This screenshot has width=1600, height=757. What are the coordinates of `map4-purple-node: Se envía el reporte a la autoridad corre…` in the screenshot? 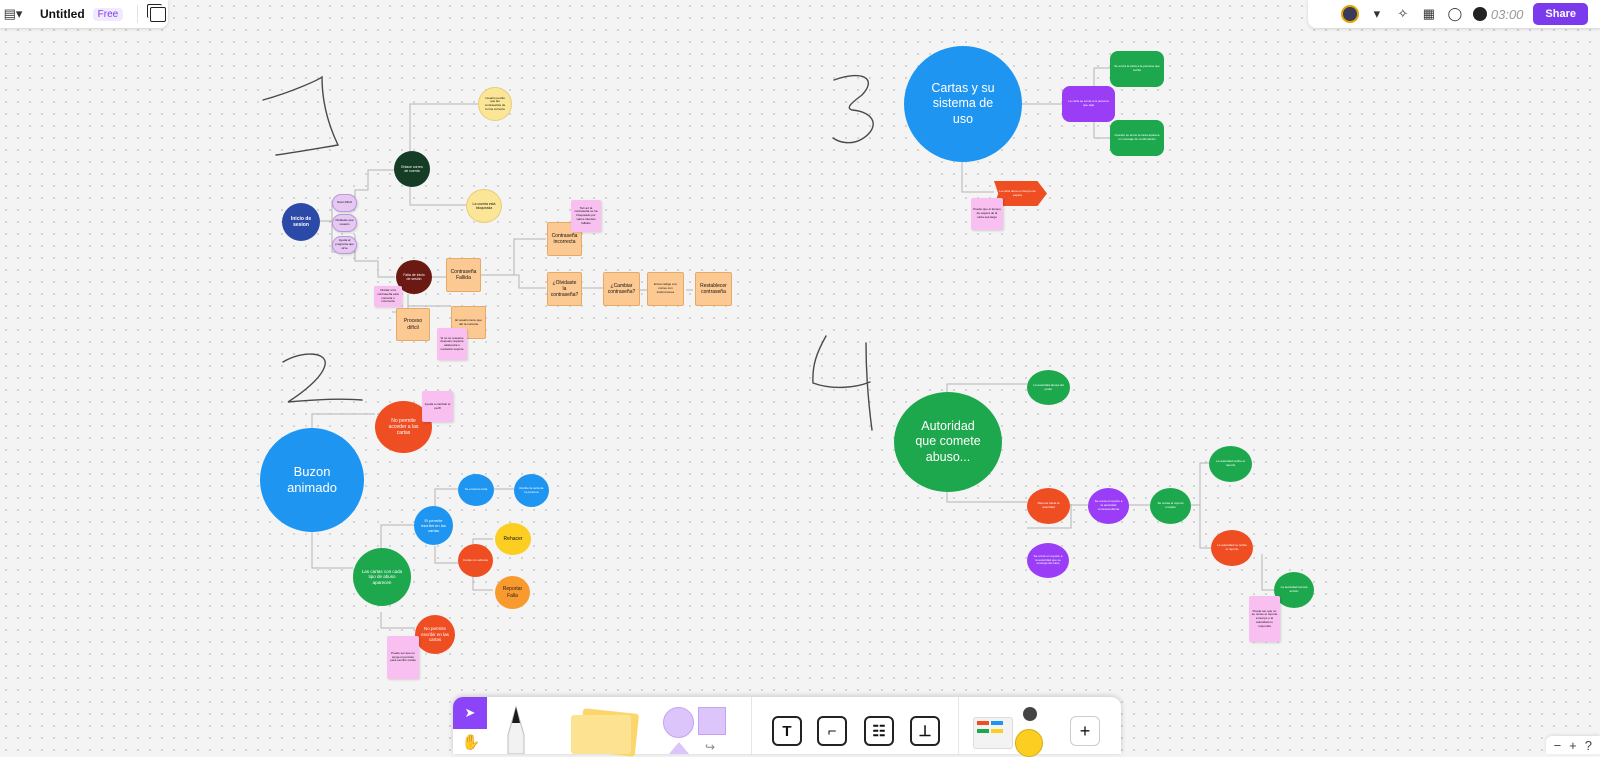 It's located at (1108, 506).